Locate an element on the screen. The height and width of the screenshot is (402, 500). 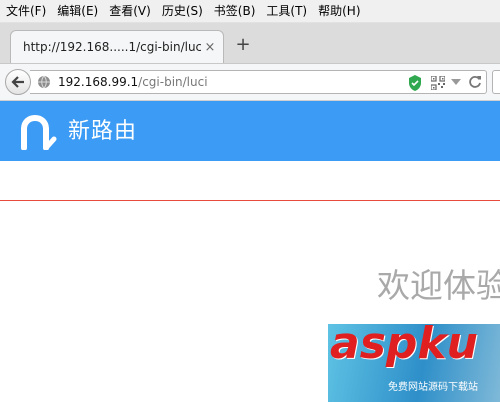
back-arrow-icon is located at coordinates (17, 82).